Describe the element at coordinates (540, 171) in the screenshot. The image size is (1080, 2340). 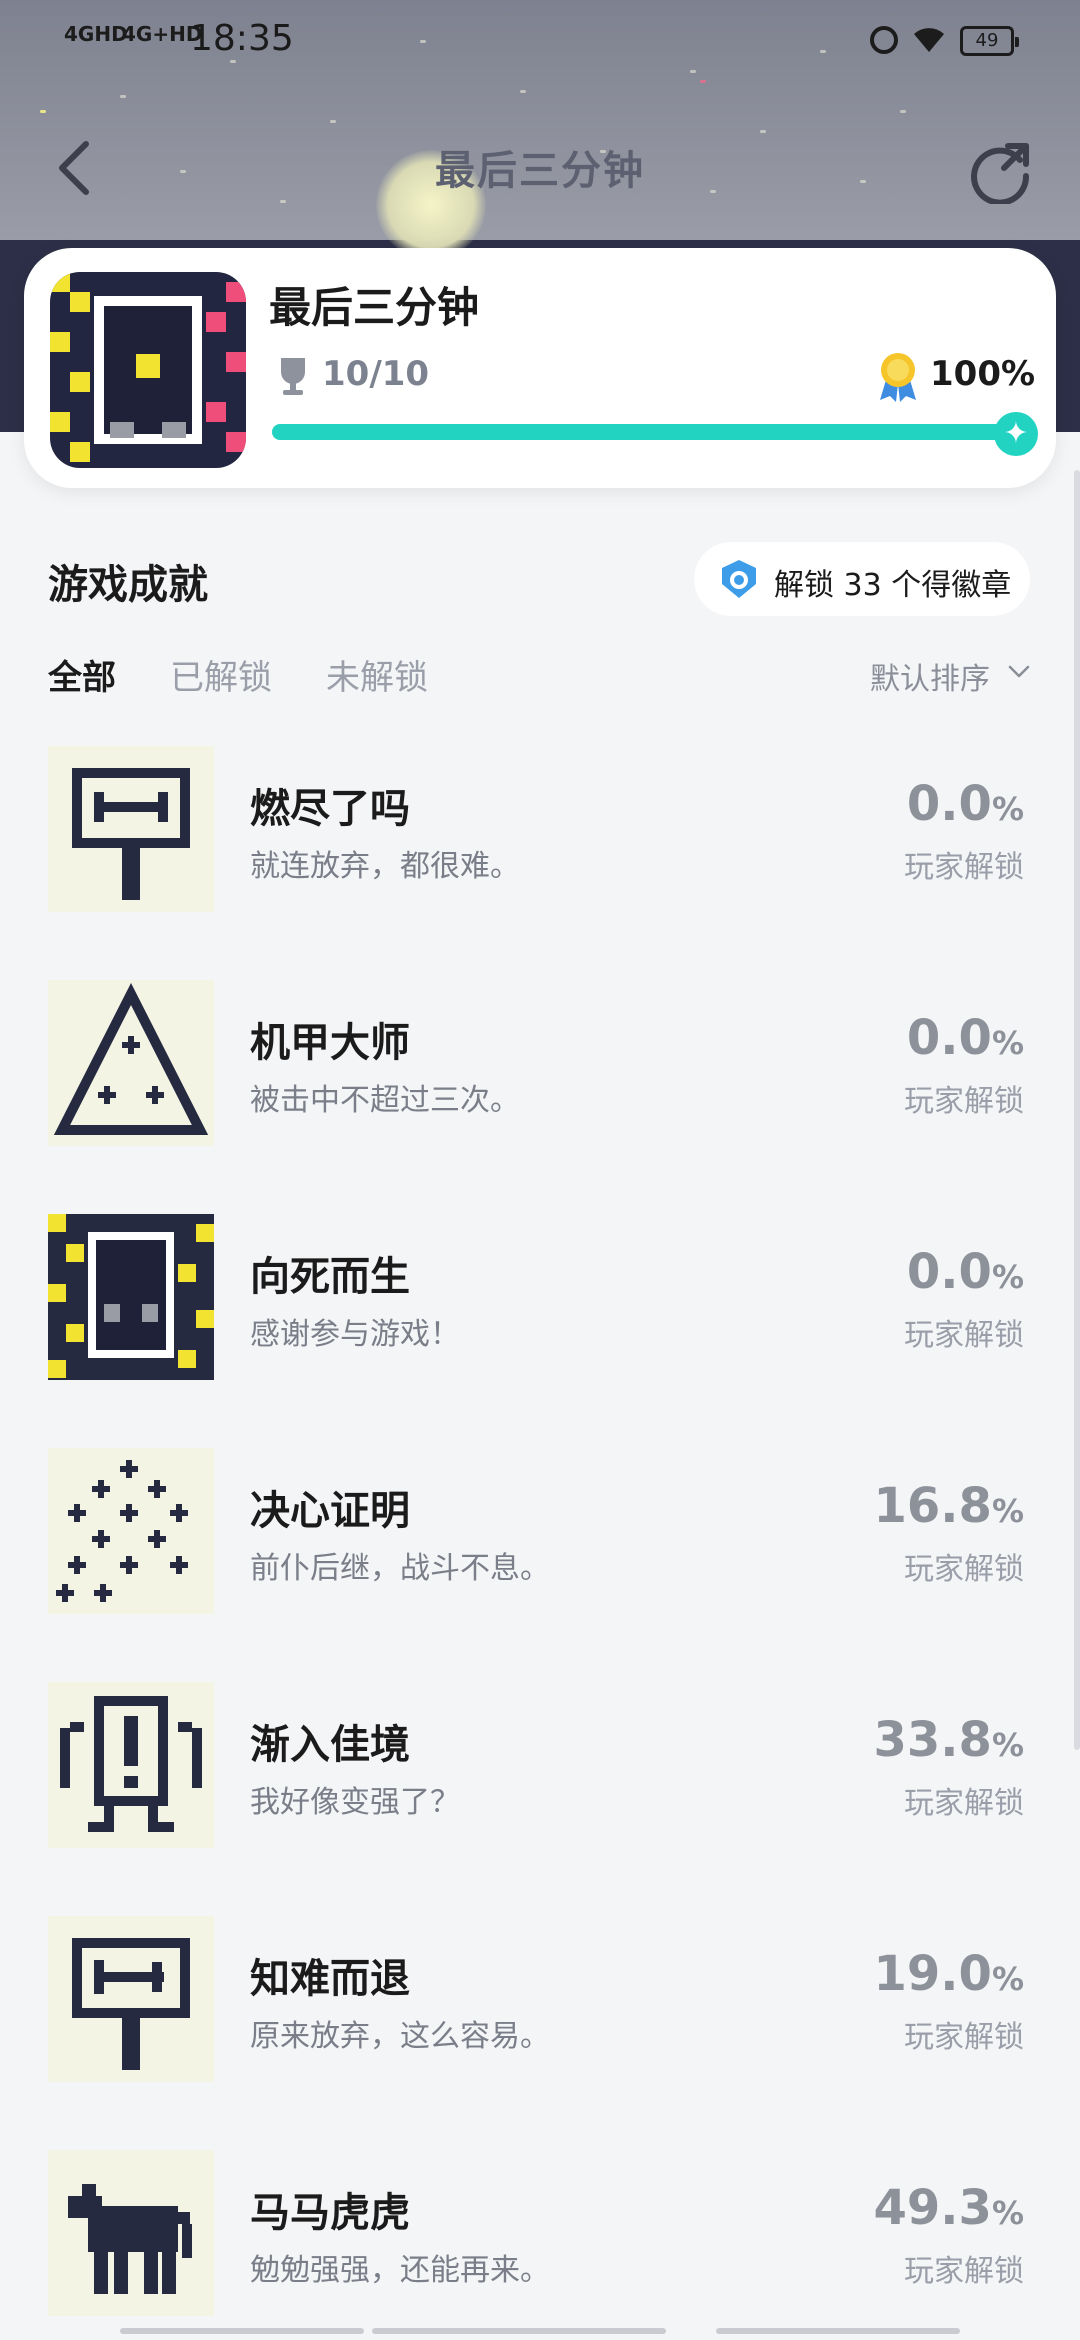
I see `page-title: 最后三分钟` at that location.